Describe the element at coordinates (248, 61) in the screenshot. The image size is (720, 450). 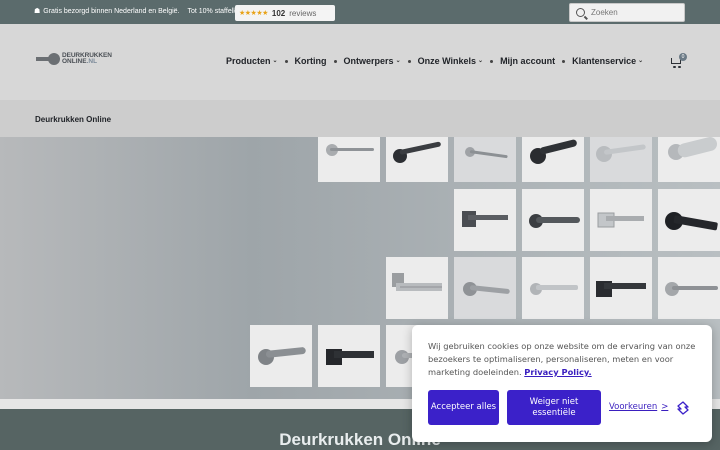
I see `nav-label: Producten` at that location.